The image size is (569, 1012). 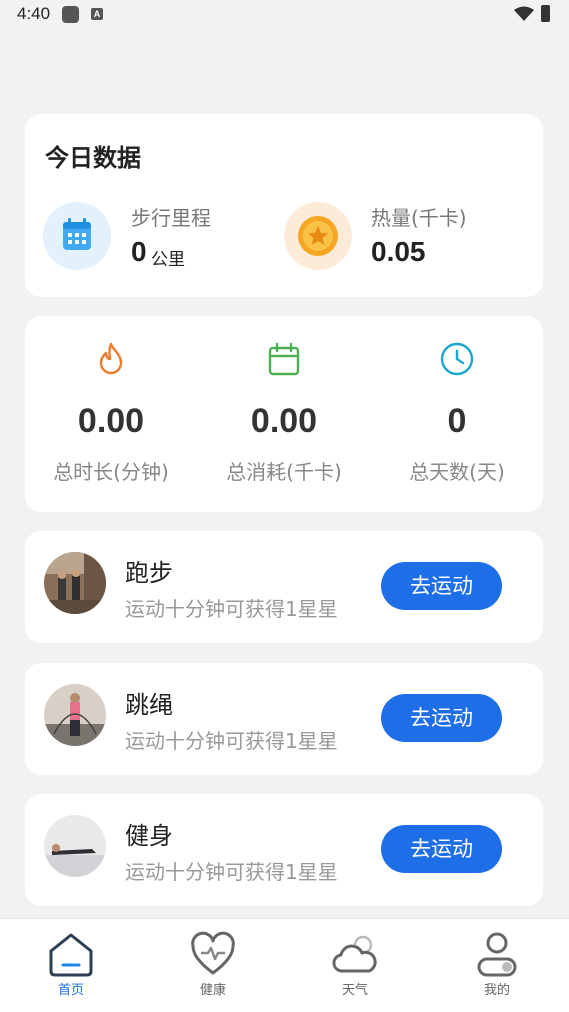 What do you see at coordinates (70, 990) in the screenshot?
I see `tab-home-label: 首页` at bounding box center [70, 990].